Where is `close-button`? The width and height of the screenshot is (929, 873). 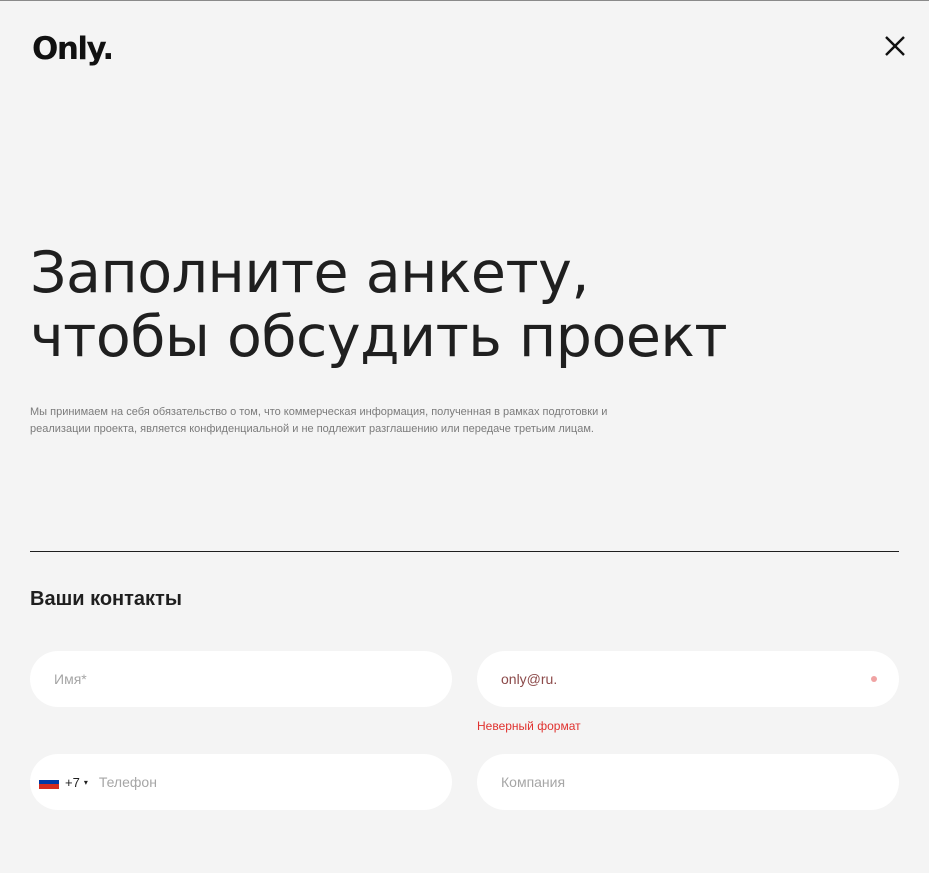 close-button is located at coordinates (895, 46).